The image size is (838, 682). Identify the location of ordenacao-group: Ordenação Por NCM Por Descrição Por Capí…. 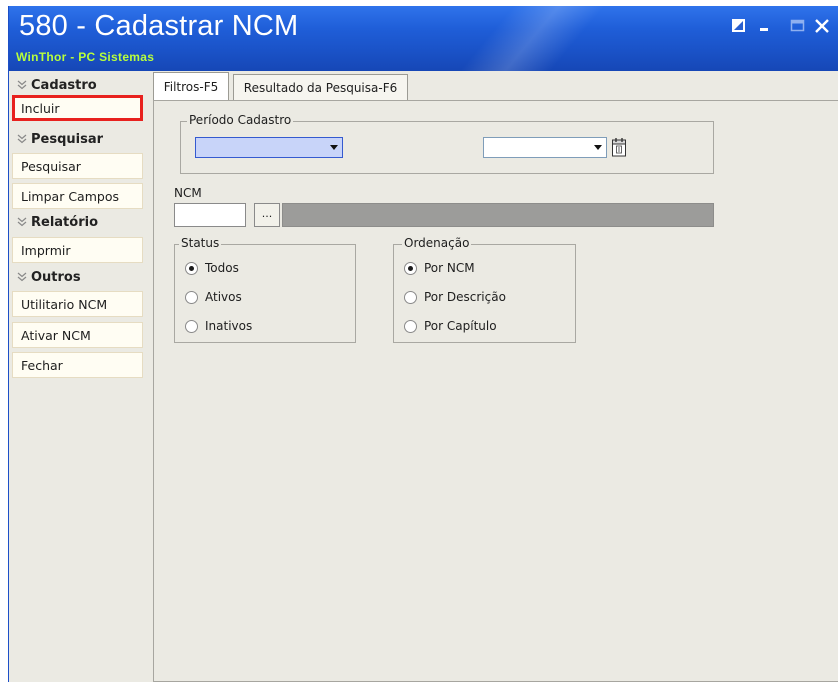
(484, 289).